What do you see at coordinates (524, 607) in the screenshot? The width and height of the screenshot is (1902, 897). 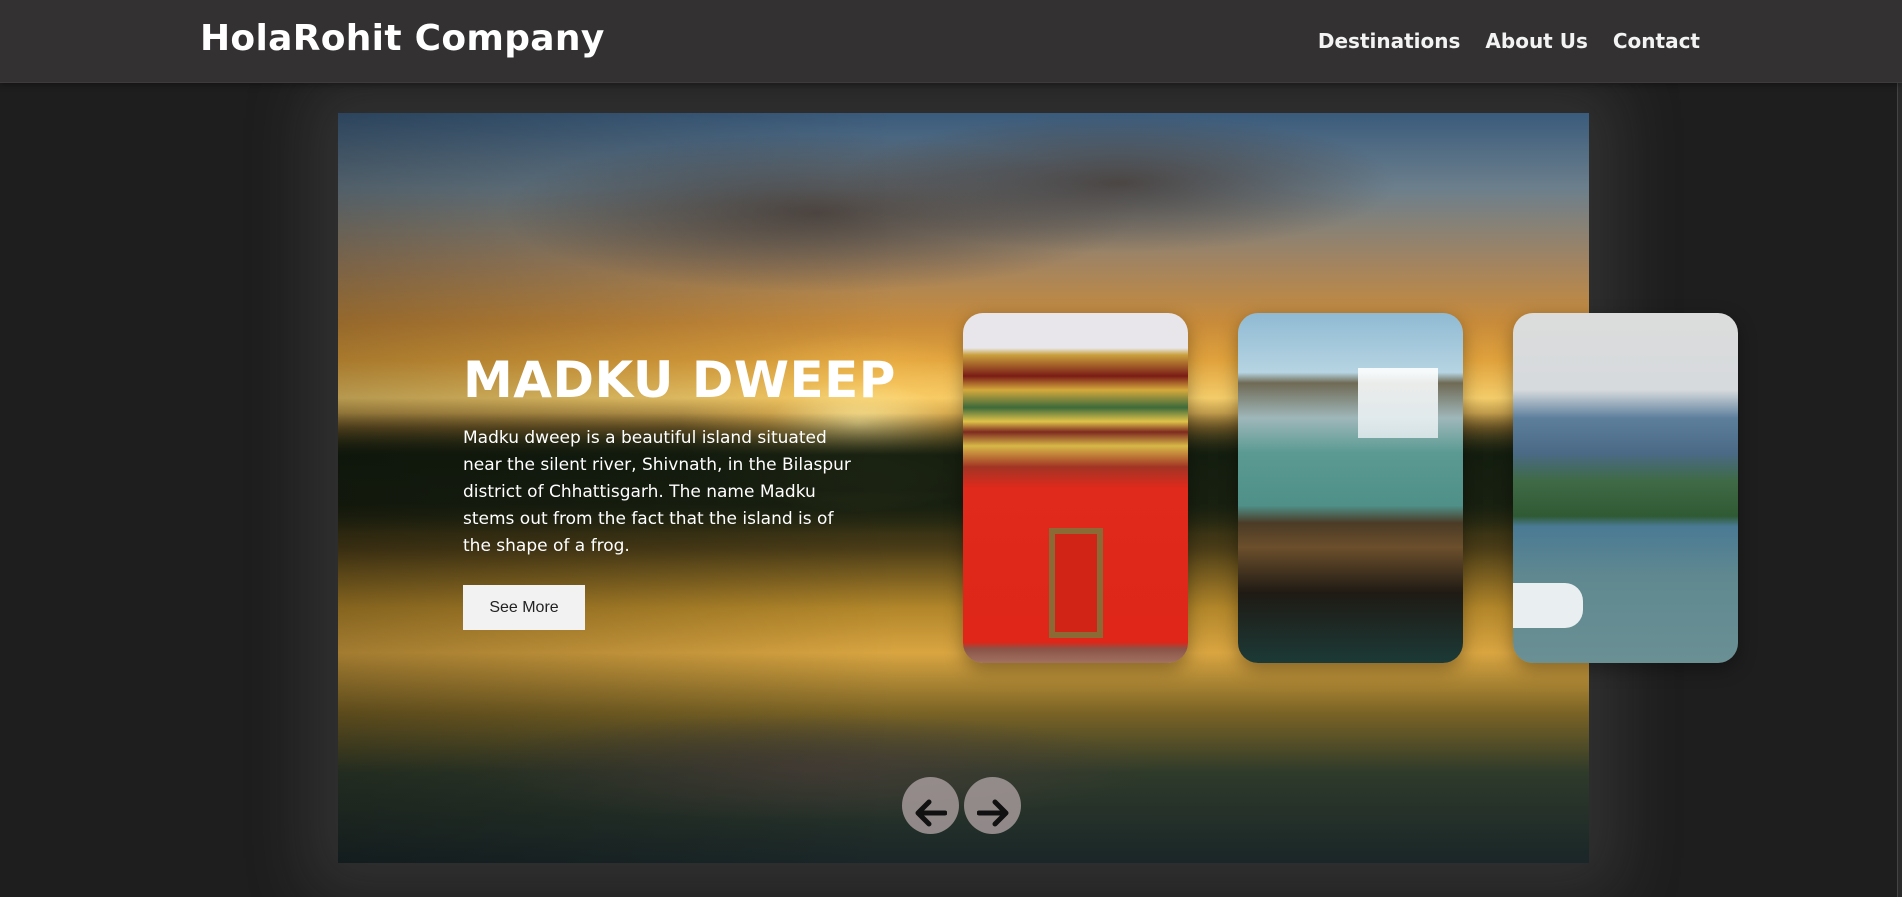 I see `see-more-button: See More` at bounding box center [524, 607].